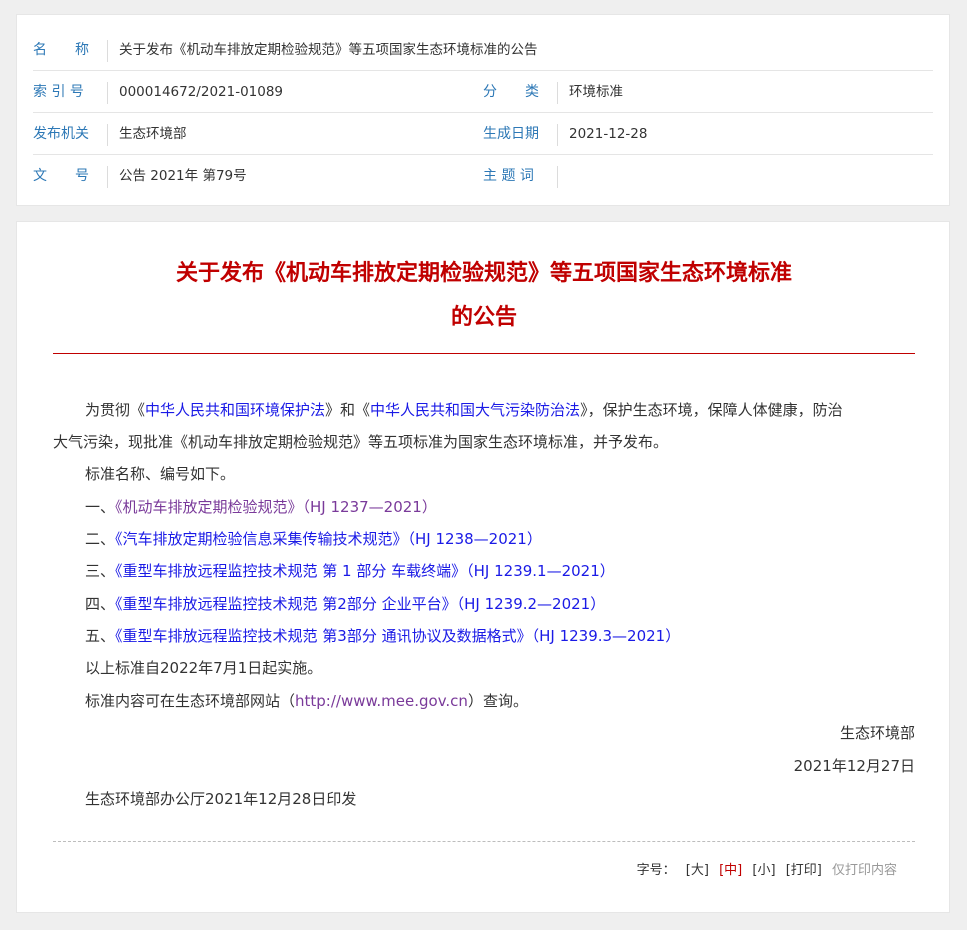 The image size is (967, 930). I want to click on effective-date-text: 以上标准自2022年7月1日起实施。, so click(204, 668).